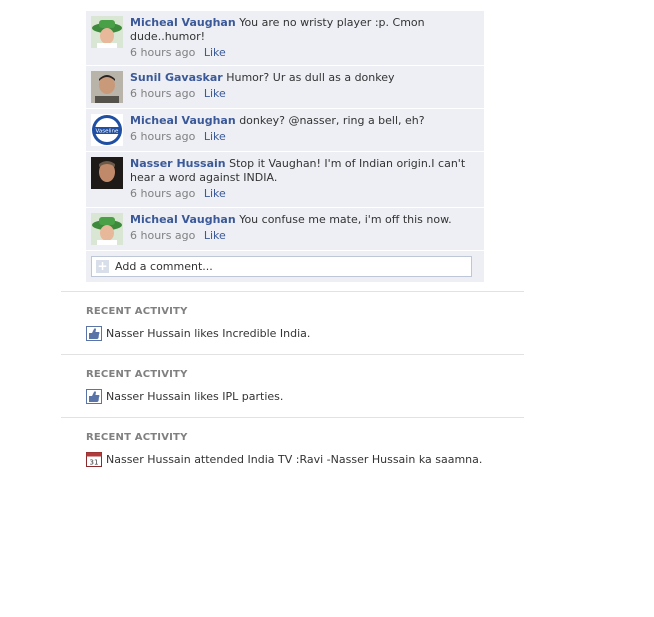 The image size is (654, 617). I want to click on comment-text: Humor? Ur as dull as a donkey, so click(310, 77).